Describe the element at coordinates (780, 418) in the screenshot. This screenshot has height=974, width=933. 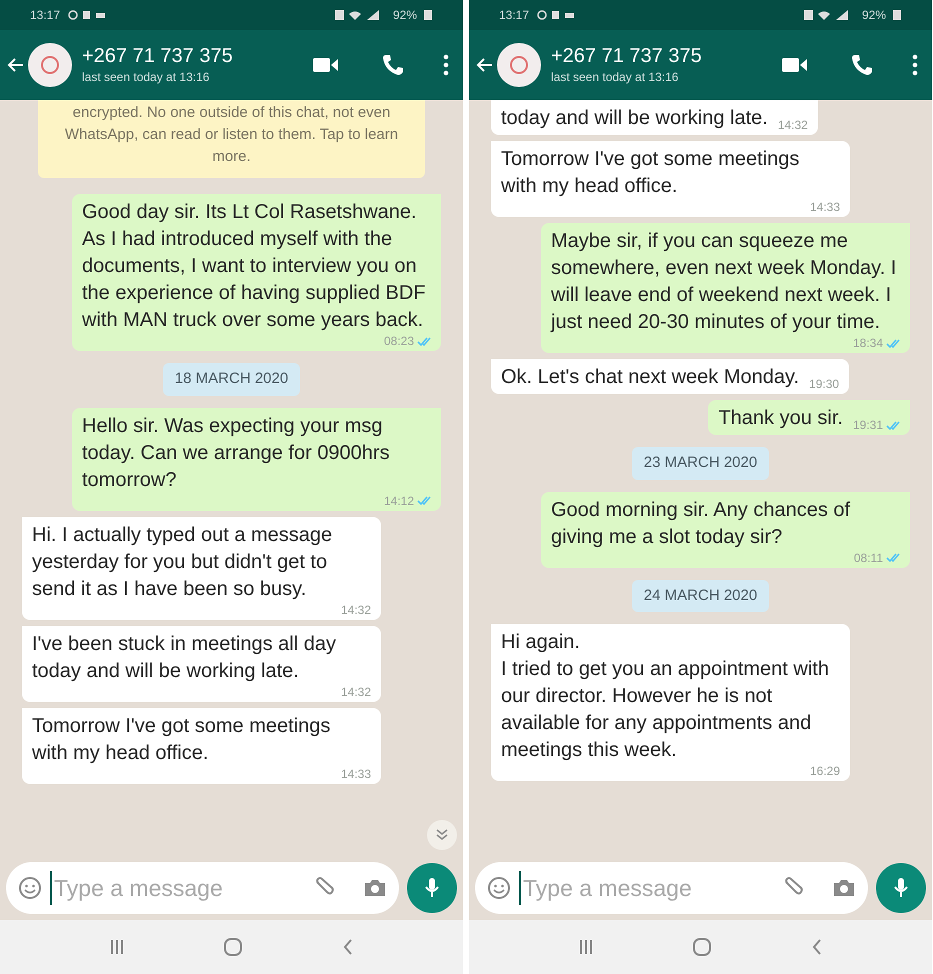
I see `message-text: Thank you sir.` at that location.